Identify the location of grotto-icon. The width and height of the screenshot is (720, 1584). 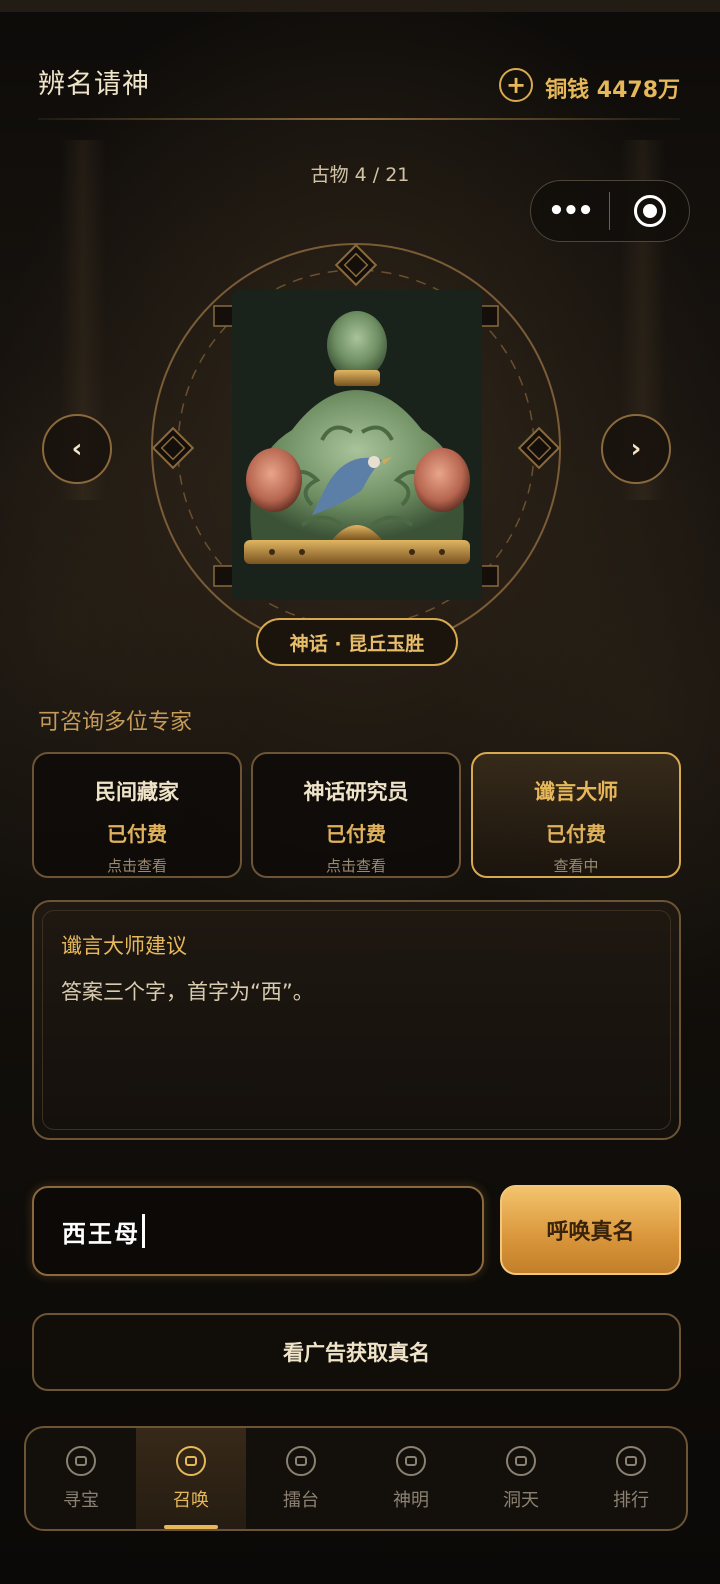
(521, 1460).